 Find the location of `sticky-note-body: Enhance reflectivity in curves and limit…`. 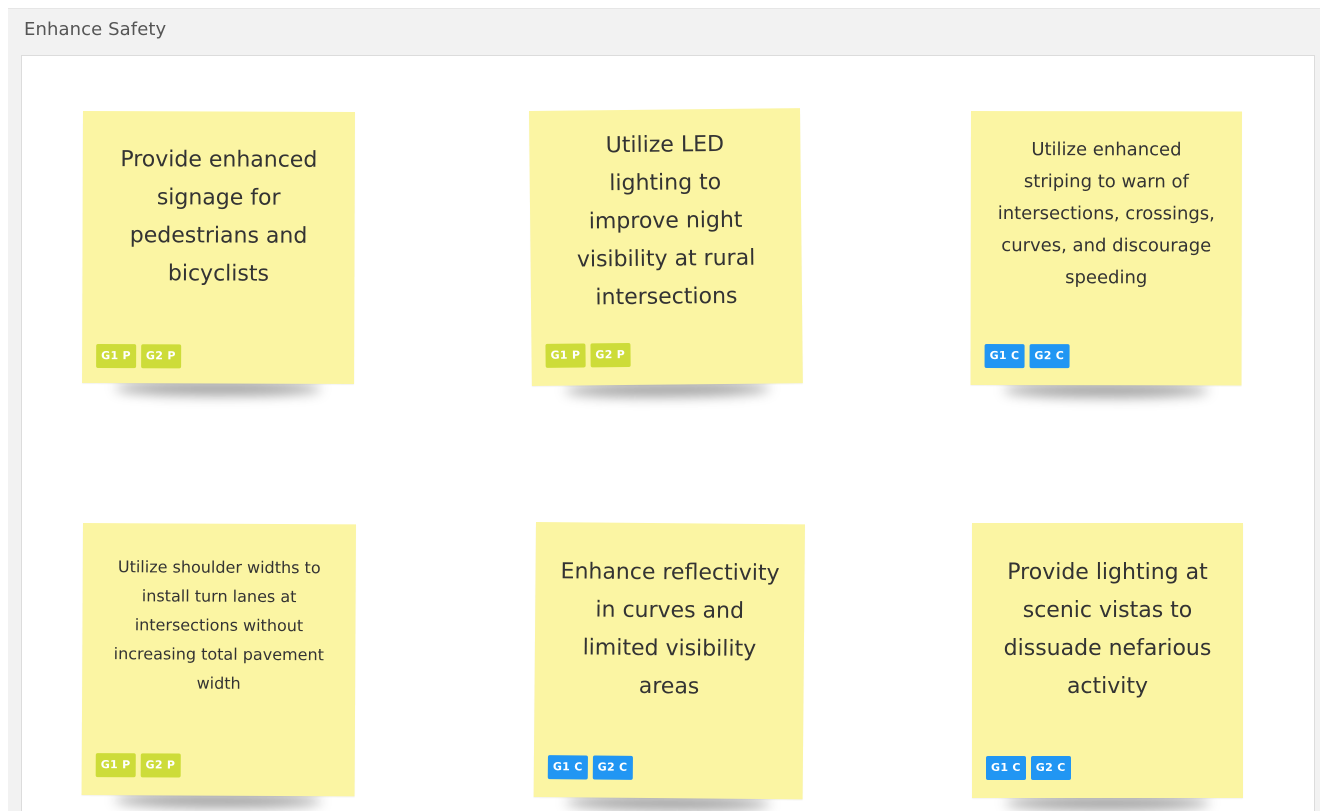

sticky-note-body: Enhance reflectivity in curves and limit… is located at coordinates (669, 661).